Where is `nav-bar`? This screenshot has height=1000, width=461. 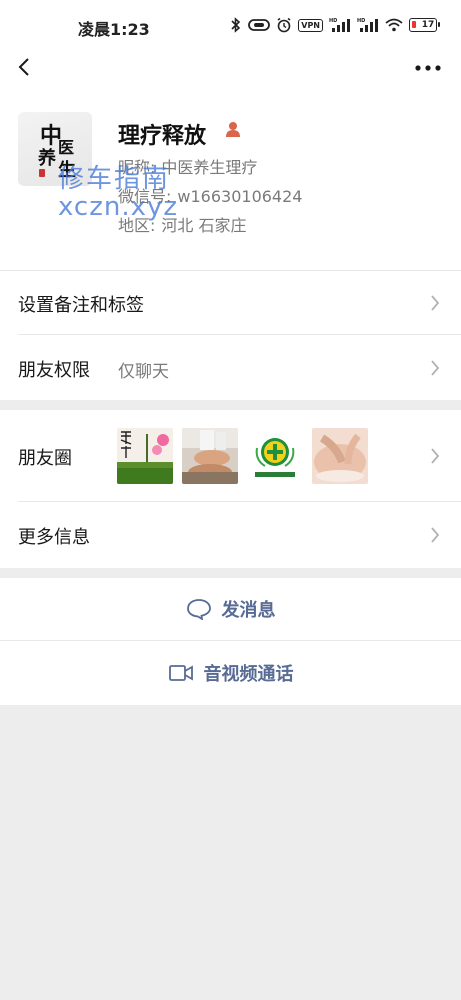 nav-bar is located at coordinates (230, 77).